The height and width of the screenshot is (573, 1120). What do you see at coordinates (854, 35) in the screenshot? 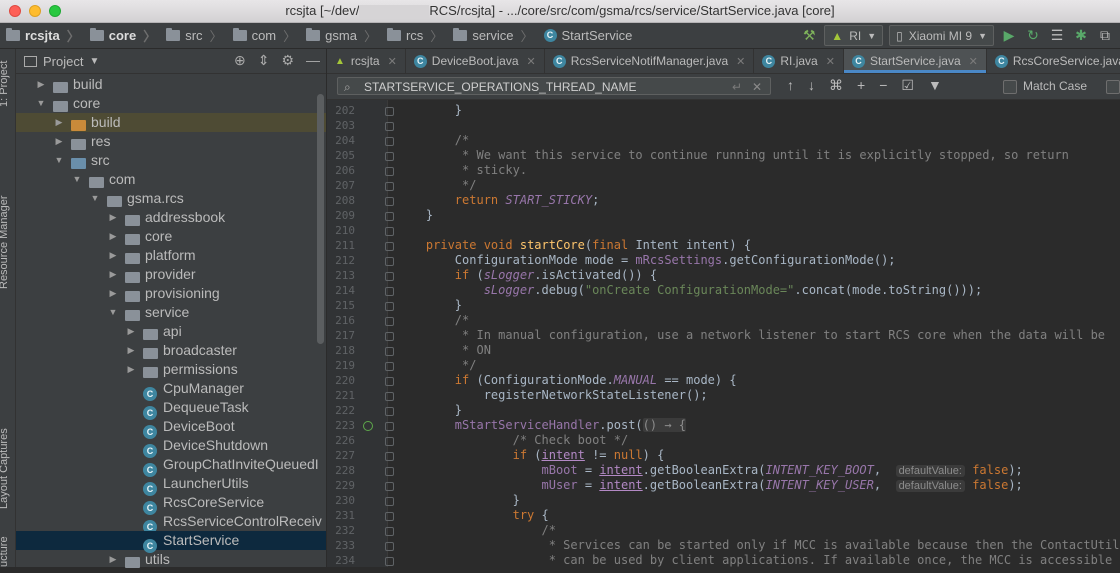
I see `run-config-select: ▲ RI ▼` at bounding box center [854, 35].